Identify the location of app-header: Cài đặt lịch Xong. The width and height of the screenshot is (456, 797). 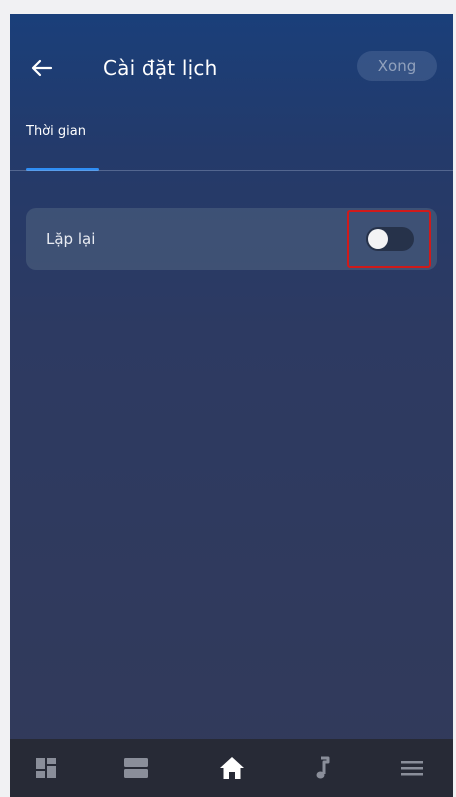
(231, 64).